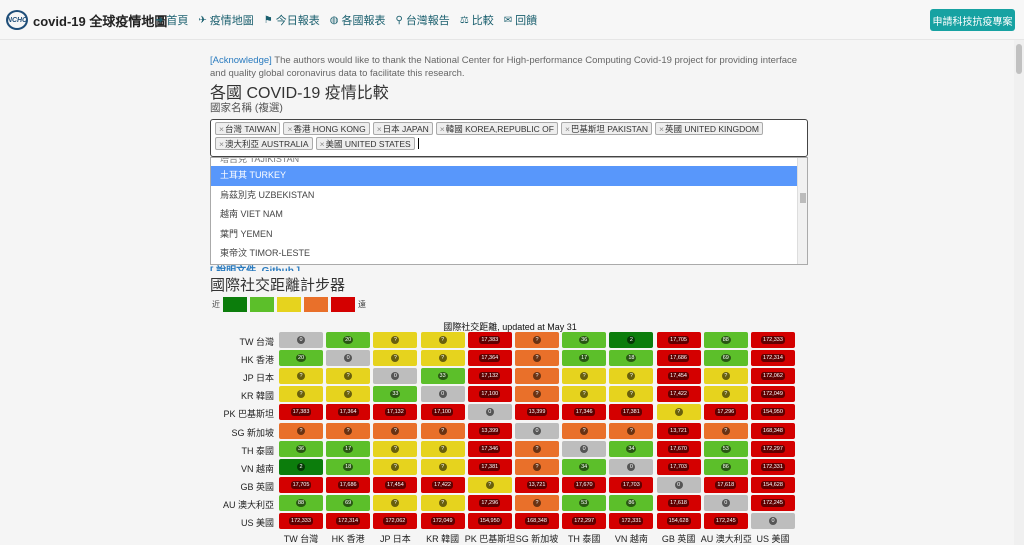 This screenshot has height=545, width=1024. I want to click on apply-project-button: 申請科技抗疫專案, so click(972, 20).